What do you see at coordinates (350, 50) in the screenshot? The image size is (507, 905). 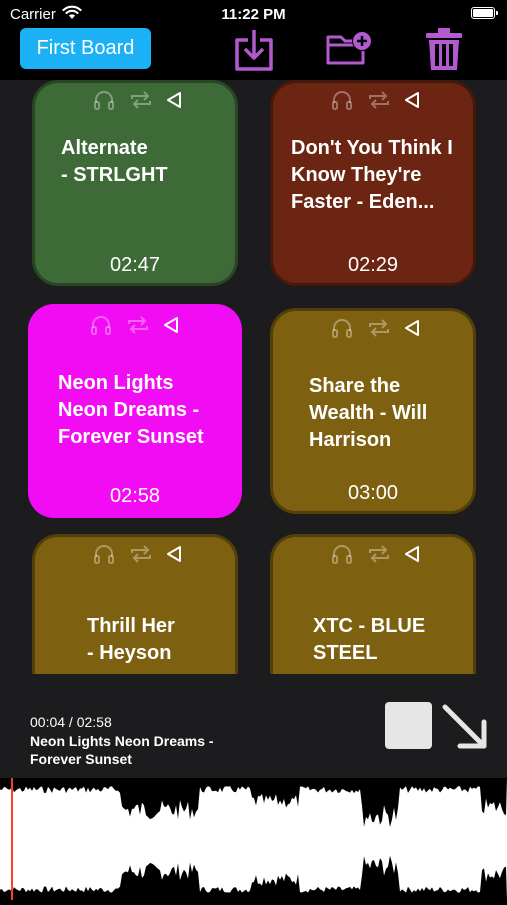 I see `new-folder-icon` at bounding box center [350, 50].